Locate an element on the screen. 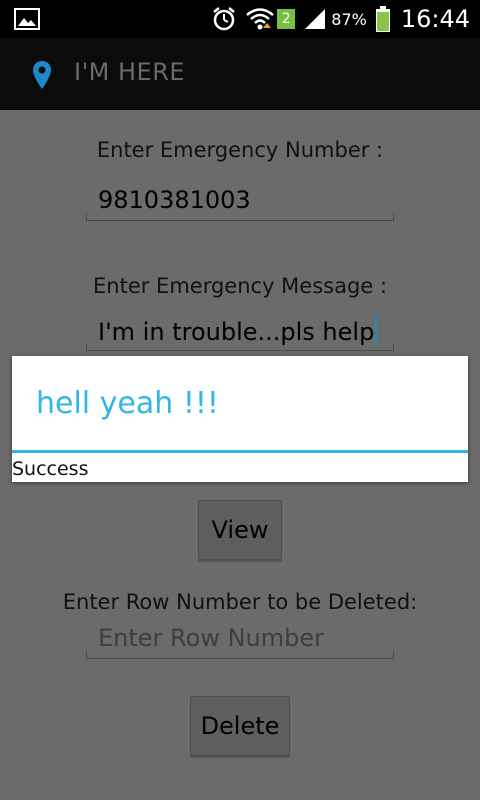  action-bar: I'M HERE is located at coordinates (240, 74).